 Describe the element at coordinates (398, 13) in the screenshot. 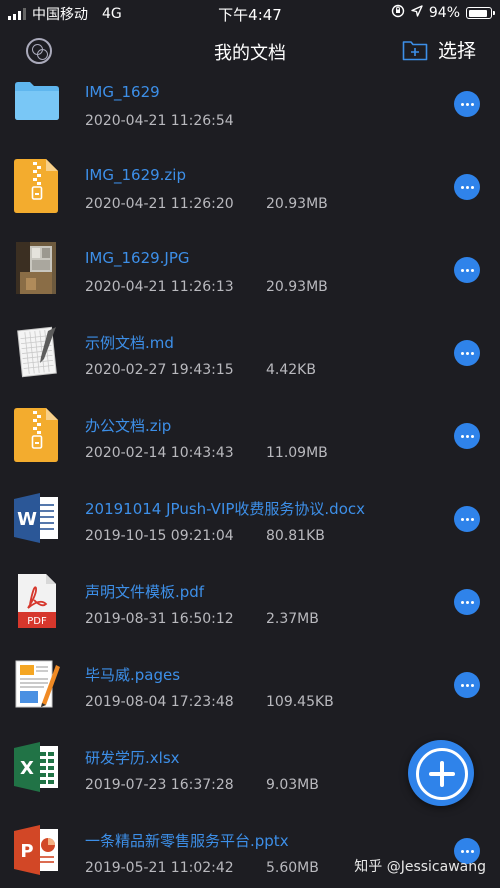

I see `rotation-lock-icon` at that location.